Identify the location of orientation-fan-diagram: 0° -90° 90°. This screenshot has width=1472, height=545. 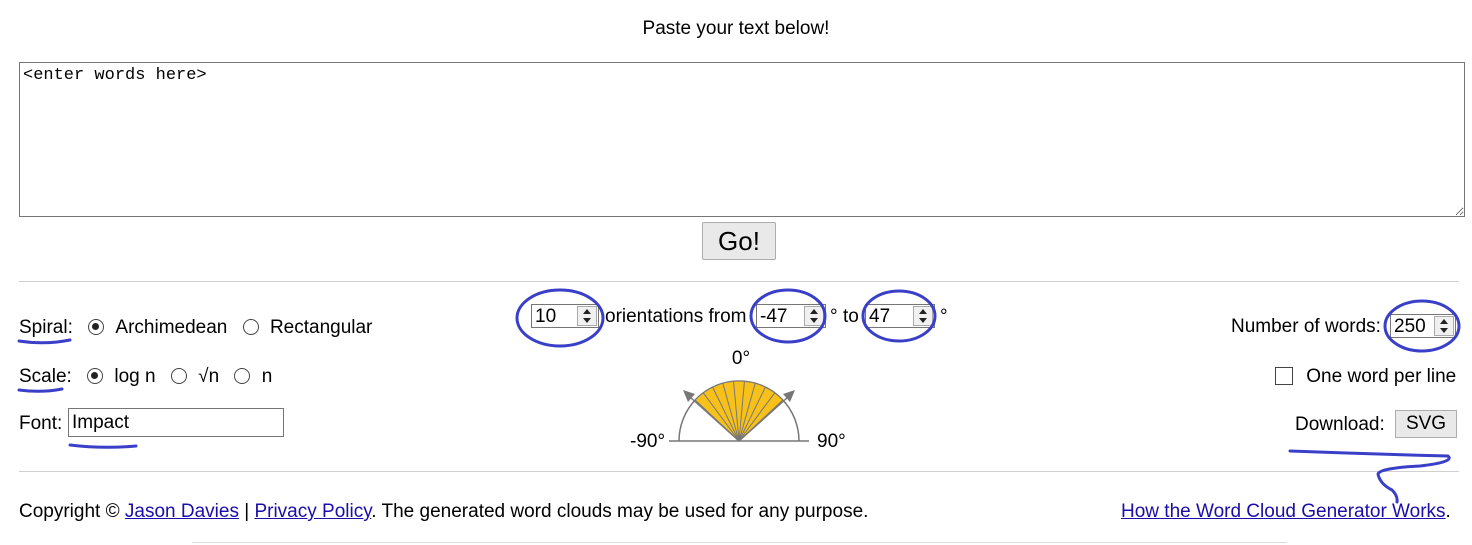
(738, 400).